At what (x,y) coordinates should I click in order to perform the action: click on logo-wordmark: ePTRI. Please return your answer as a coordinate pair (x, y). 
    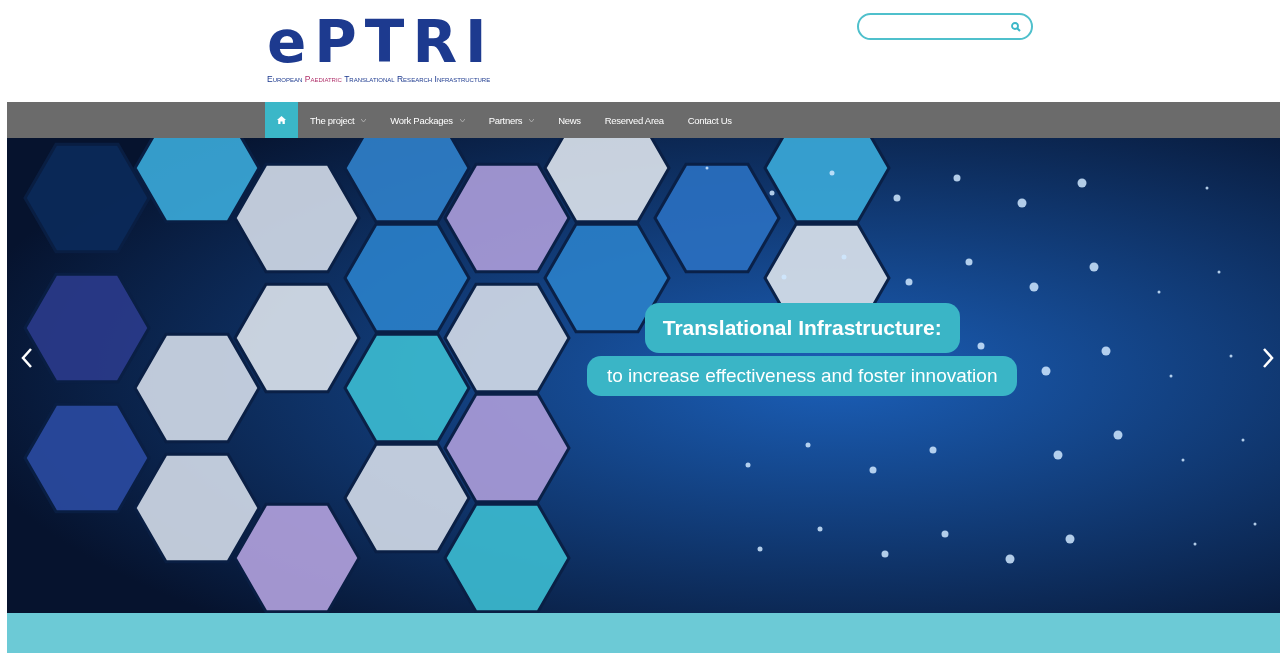
    Looking at the image, I should click on (387, 42).